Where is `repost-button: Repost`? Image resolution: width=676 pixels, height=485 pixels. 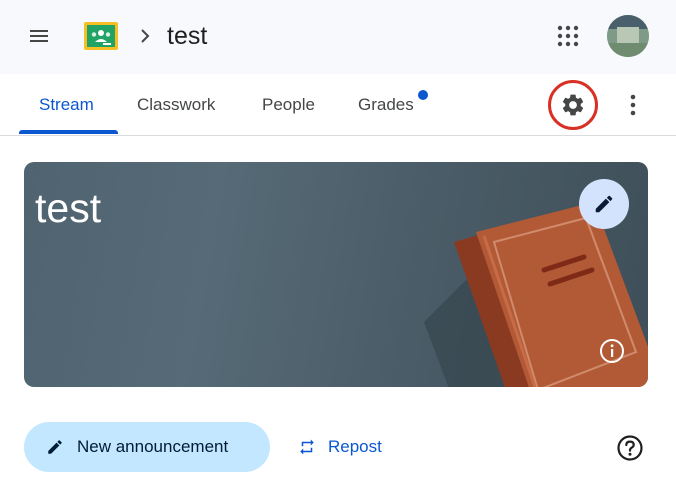 repost-button: Repost is located at coordinates (340, 447).